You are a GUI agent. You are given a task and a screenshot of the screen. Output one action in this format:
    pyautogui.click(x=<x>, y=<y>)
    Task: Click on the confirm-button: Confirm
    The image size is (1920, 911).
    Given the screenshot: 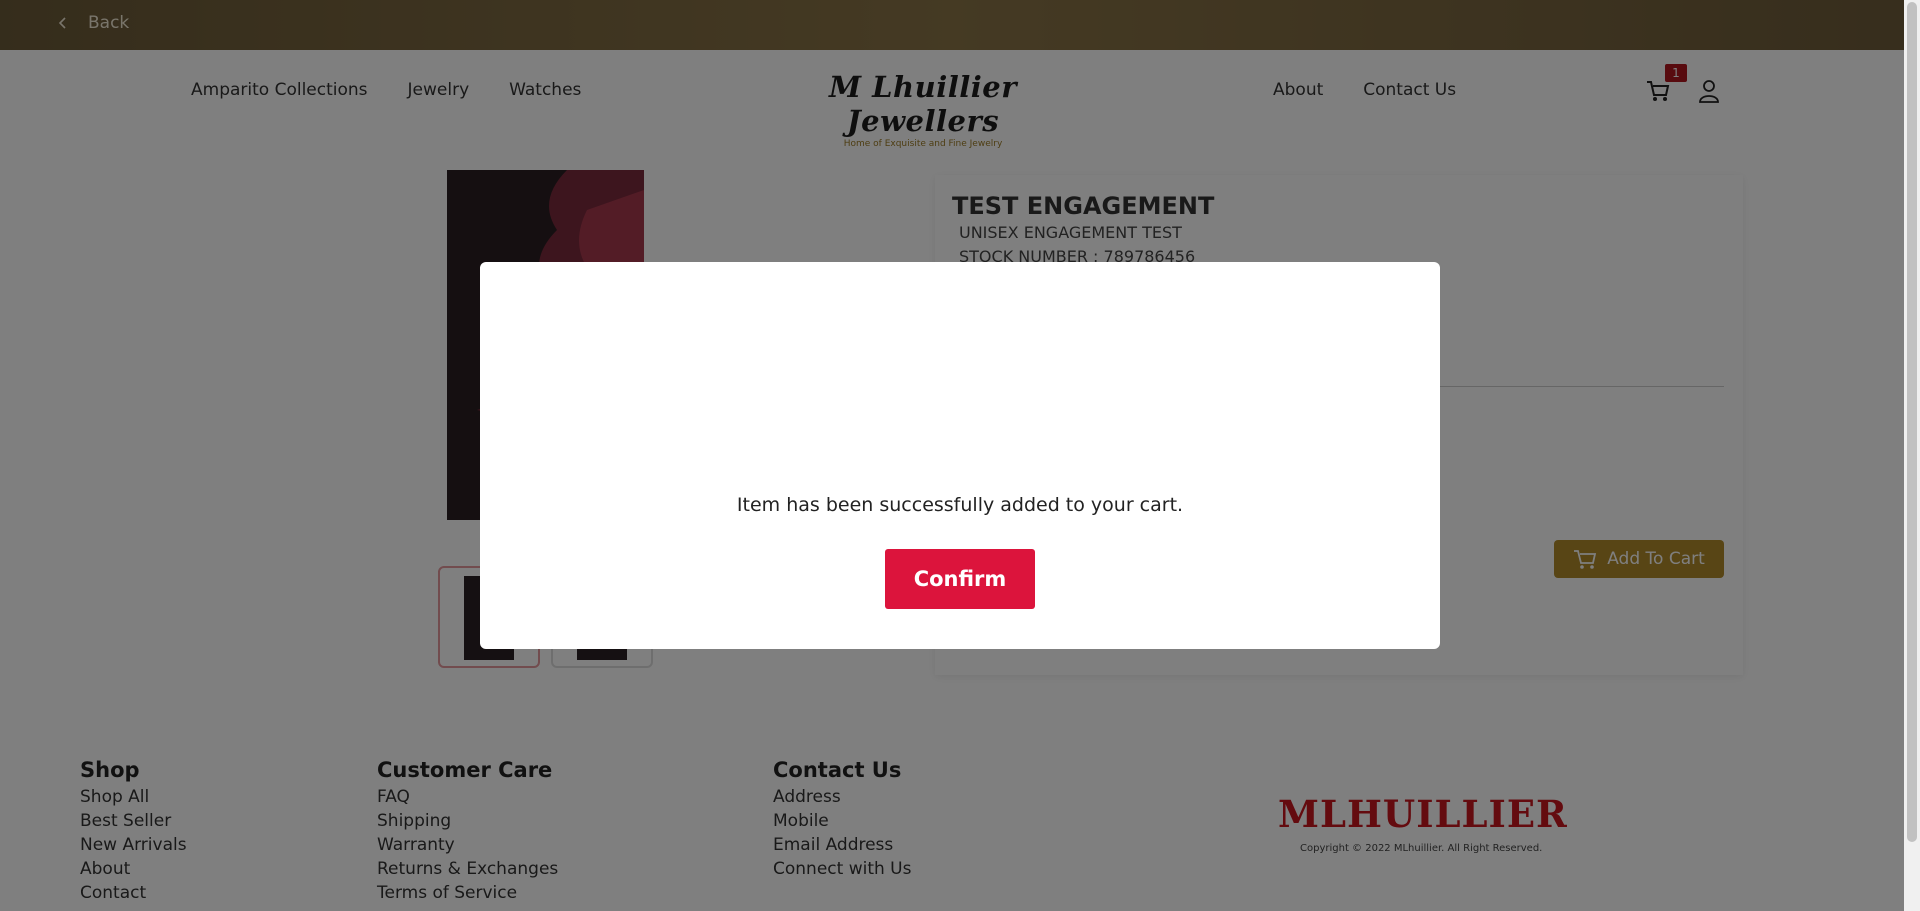 What is the action you would take?
    pyautogui.click(x=960, y=579)
    